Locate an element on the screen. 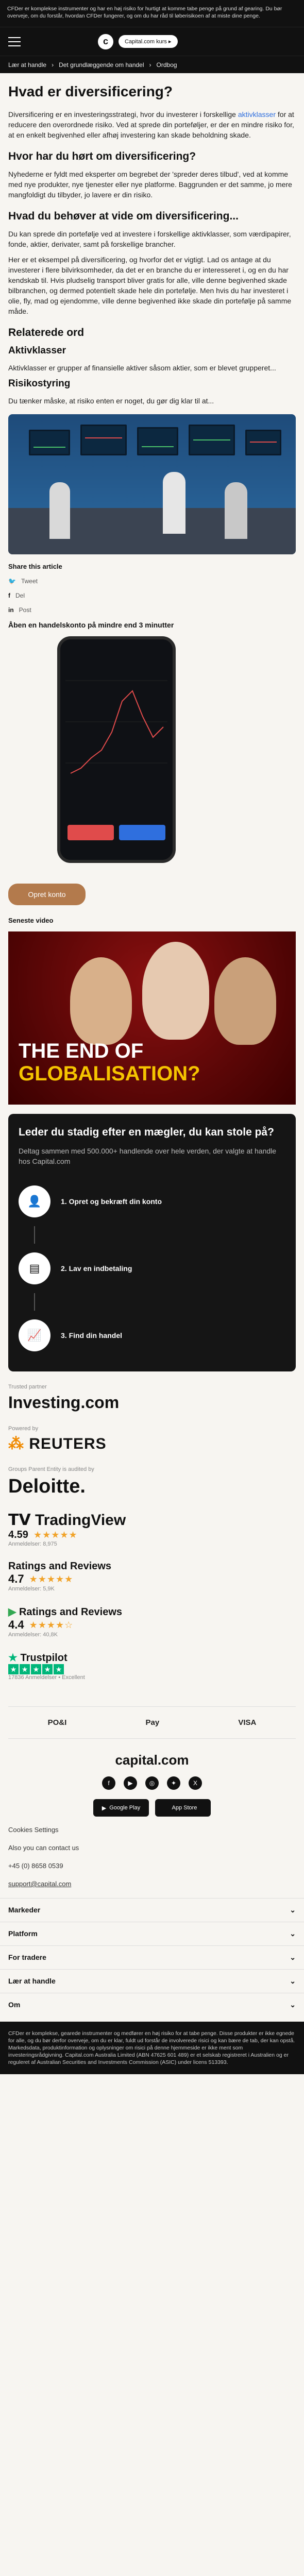  x-icon: X is located at coordinates (195, 1783).